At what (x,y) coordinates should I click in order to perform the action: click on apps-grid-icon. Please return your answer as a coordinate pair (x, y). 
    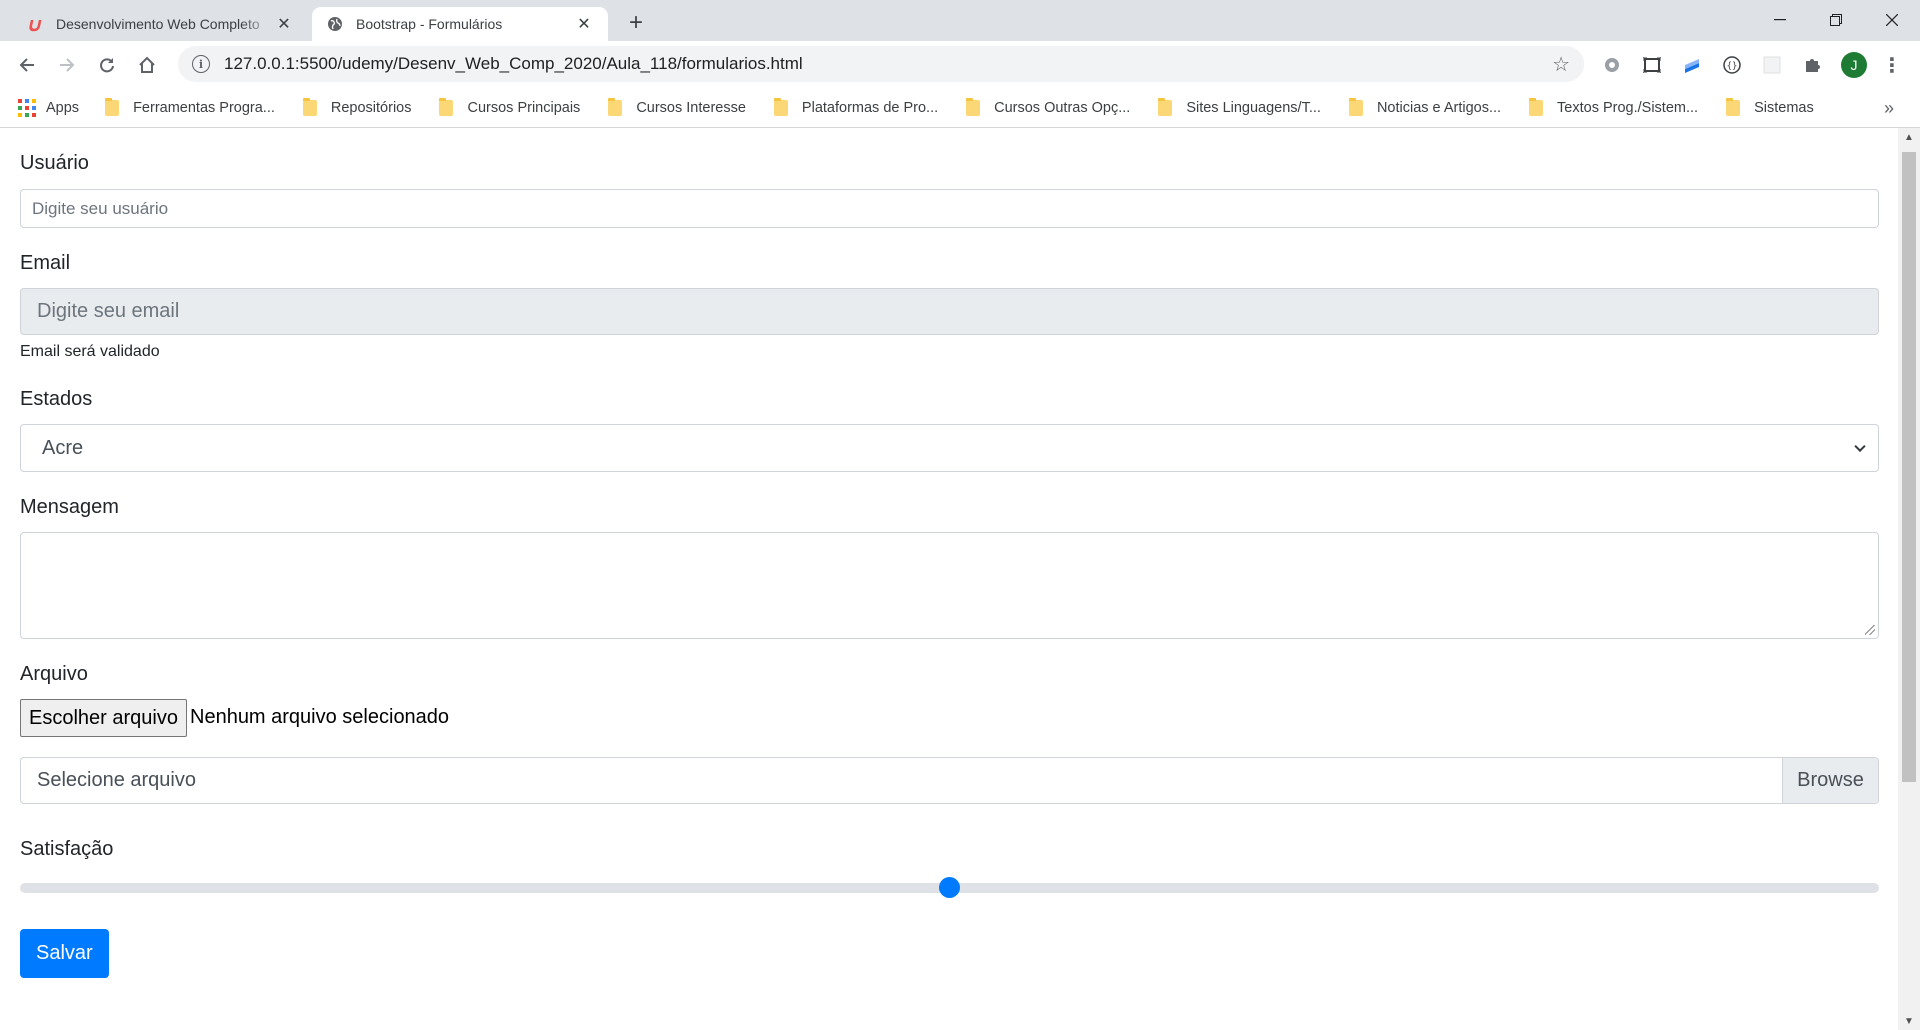
    Looking at the image, I should click on (27, 107).